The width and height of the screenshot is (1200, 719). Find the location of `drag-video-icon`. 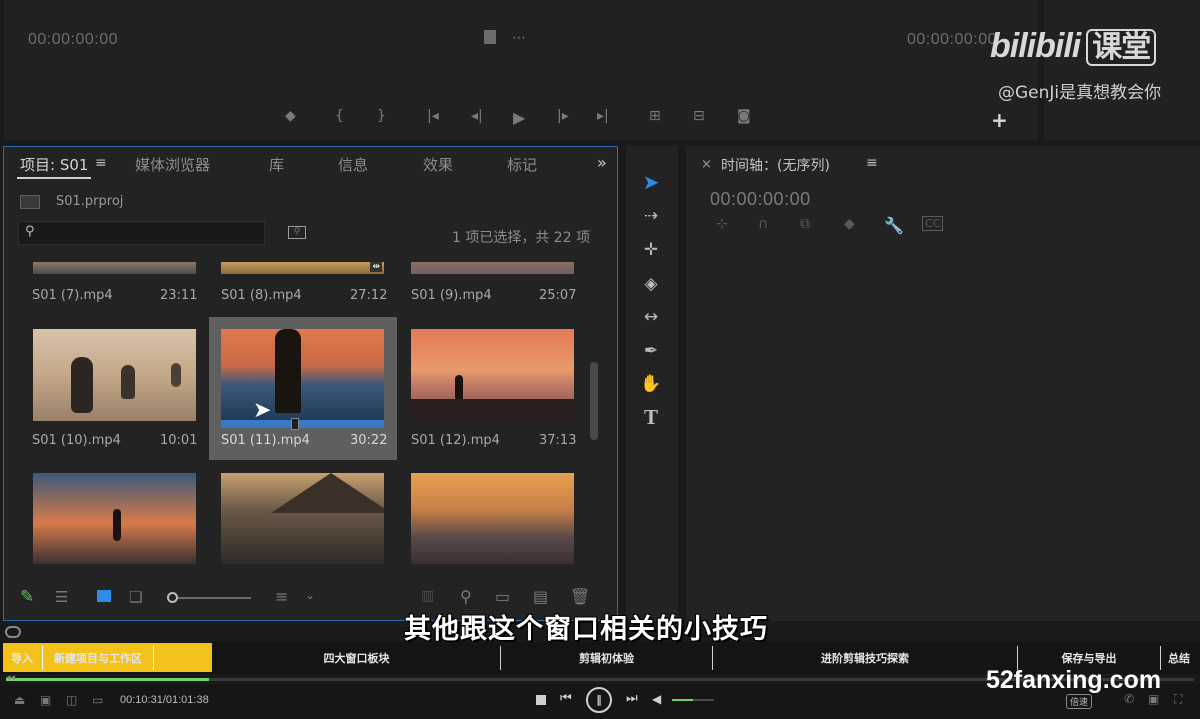

drag-video-icon is located at coordinates (490, 37).